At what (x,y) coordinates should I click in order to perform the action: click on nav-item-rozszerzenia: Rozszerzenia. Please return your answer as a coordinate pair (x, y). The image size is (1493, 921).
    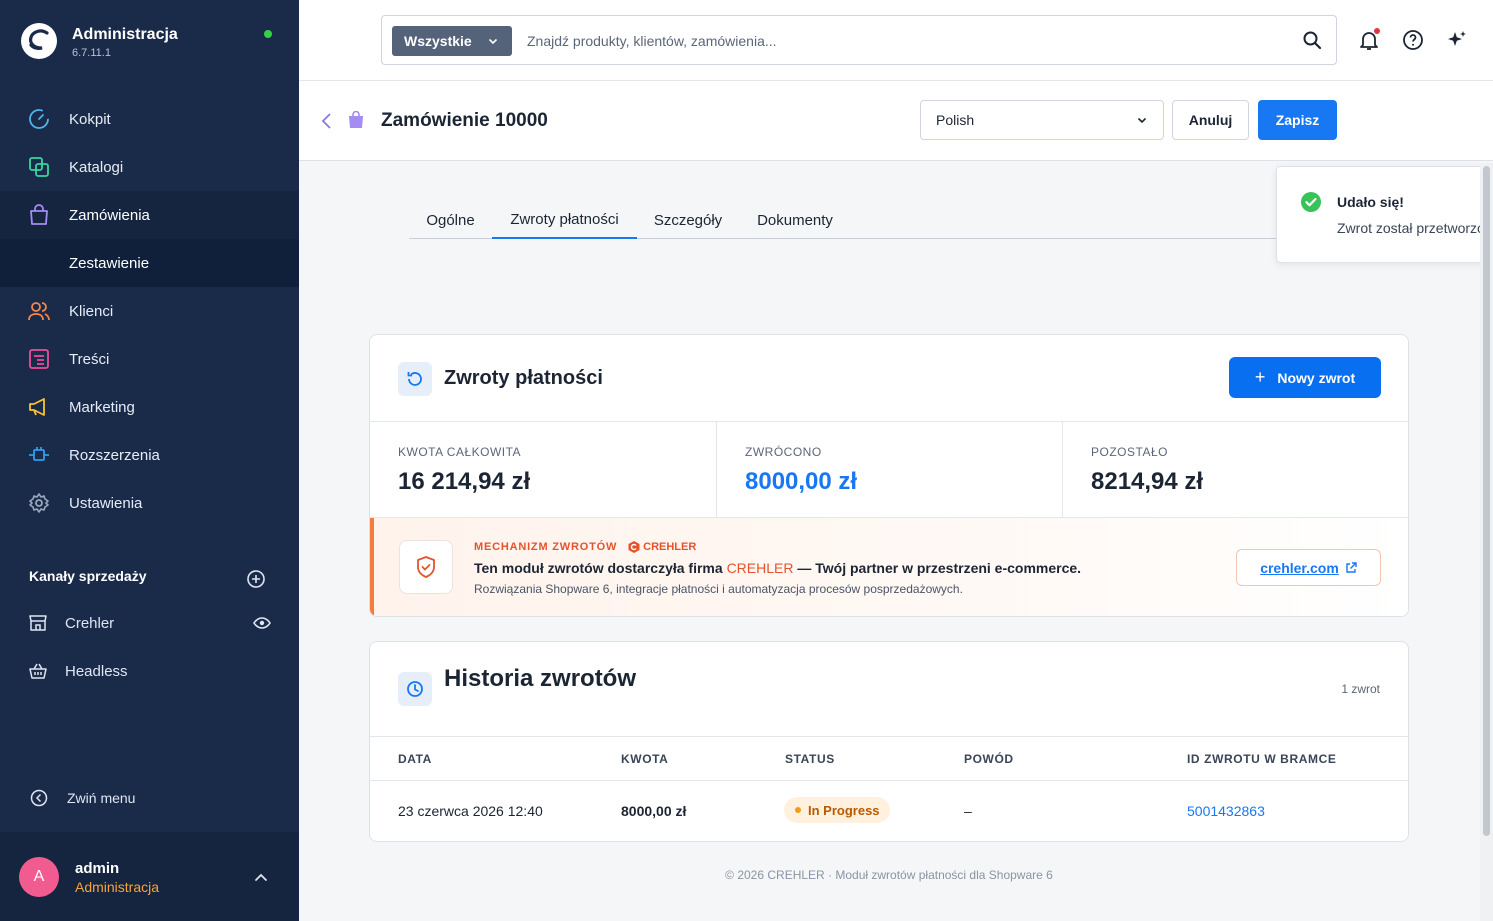
    Looking at the image, I should click on (149, 455).